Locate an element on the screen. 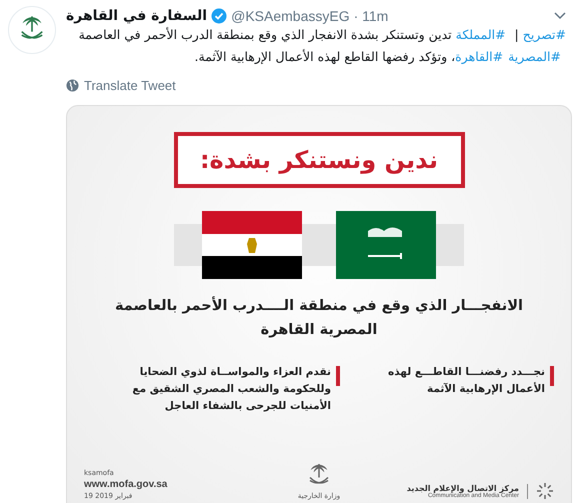 This screenshot has height=503, width=574. statement-text: نقدم العزاء والمواســاة لذوي الضحايا وللحكومة والشعب المصري الشقيق مع الأمنيات للجرحى بالشفاء العاجل is located at coordinates (231, 389).